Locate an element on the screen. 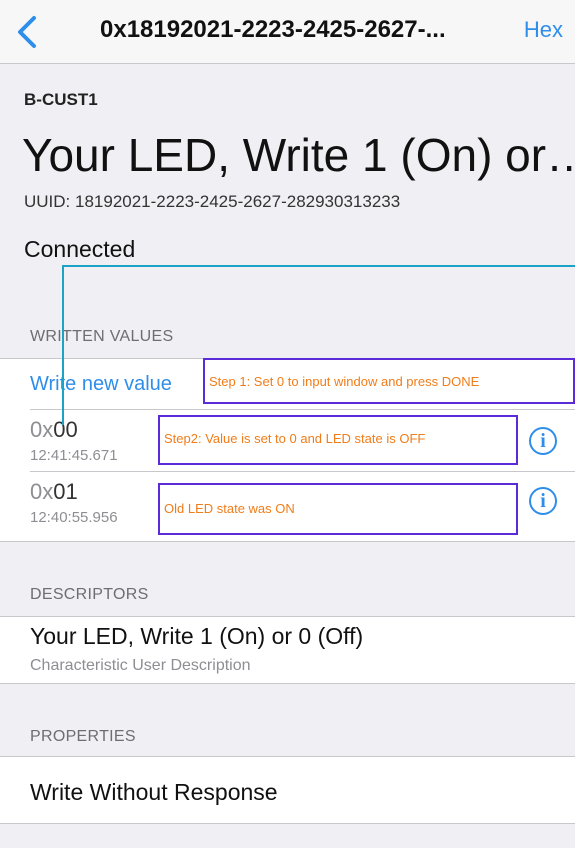 The width and height of the screenshot is (575, 848). value-timestamp: 12:41:45.671 is located at coordinates (74, 455).